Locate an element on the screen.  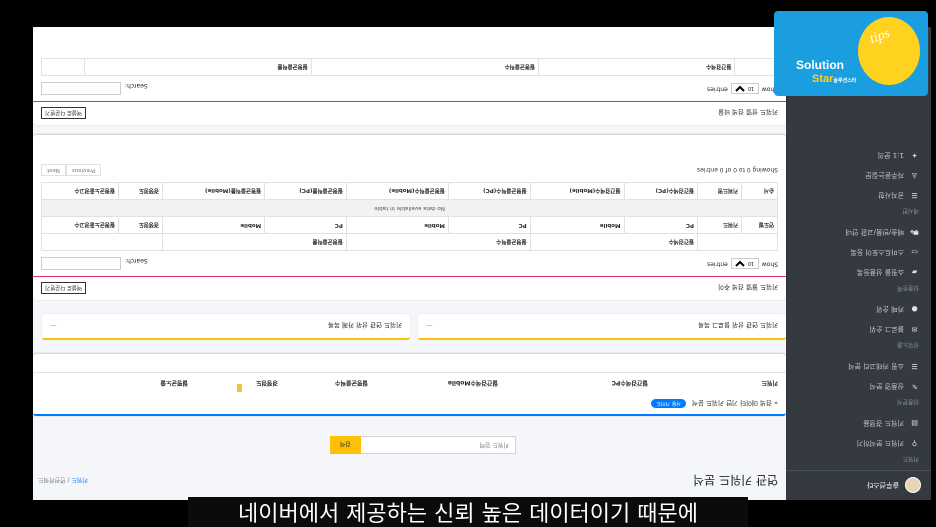
table-controls-2: Show 10entries Search: is located at coordinates (409, 88).